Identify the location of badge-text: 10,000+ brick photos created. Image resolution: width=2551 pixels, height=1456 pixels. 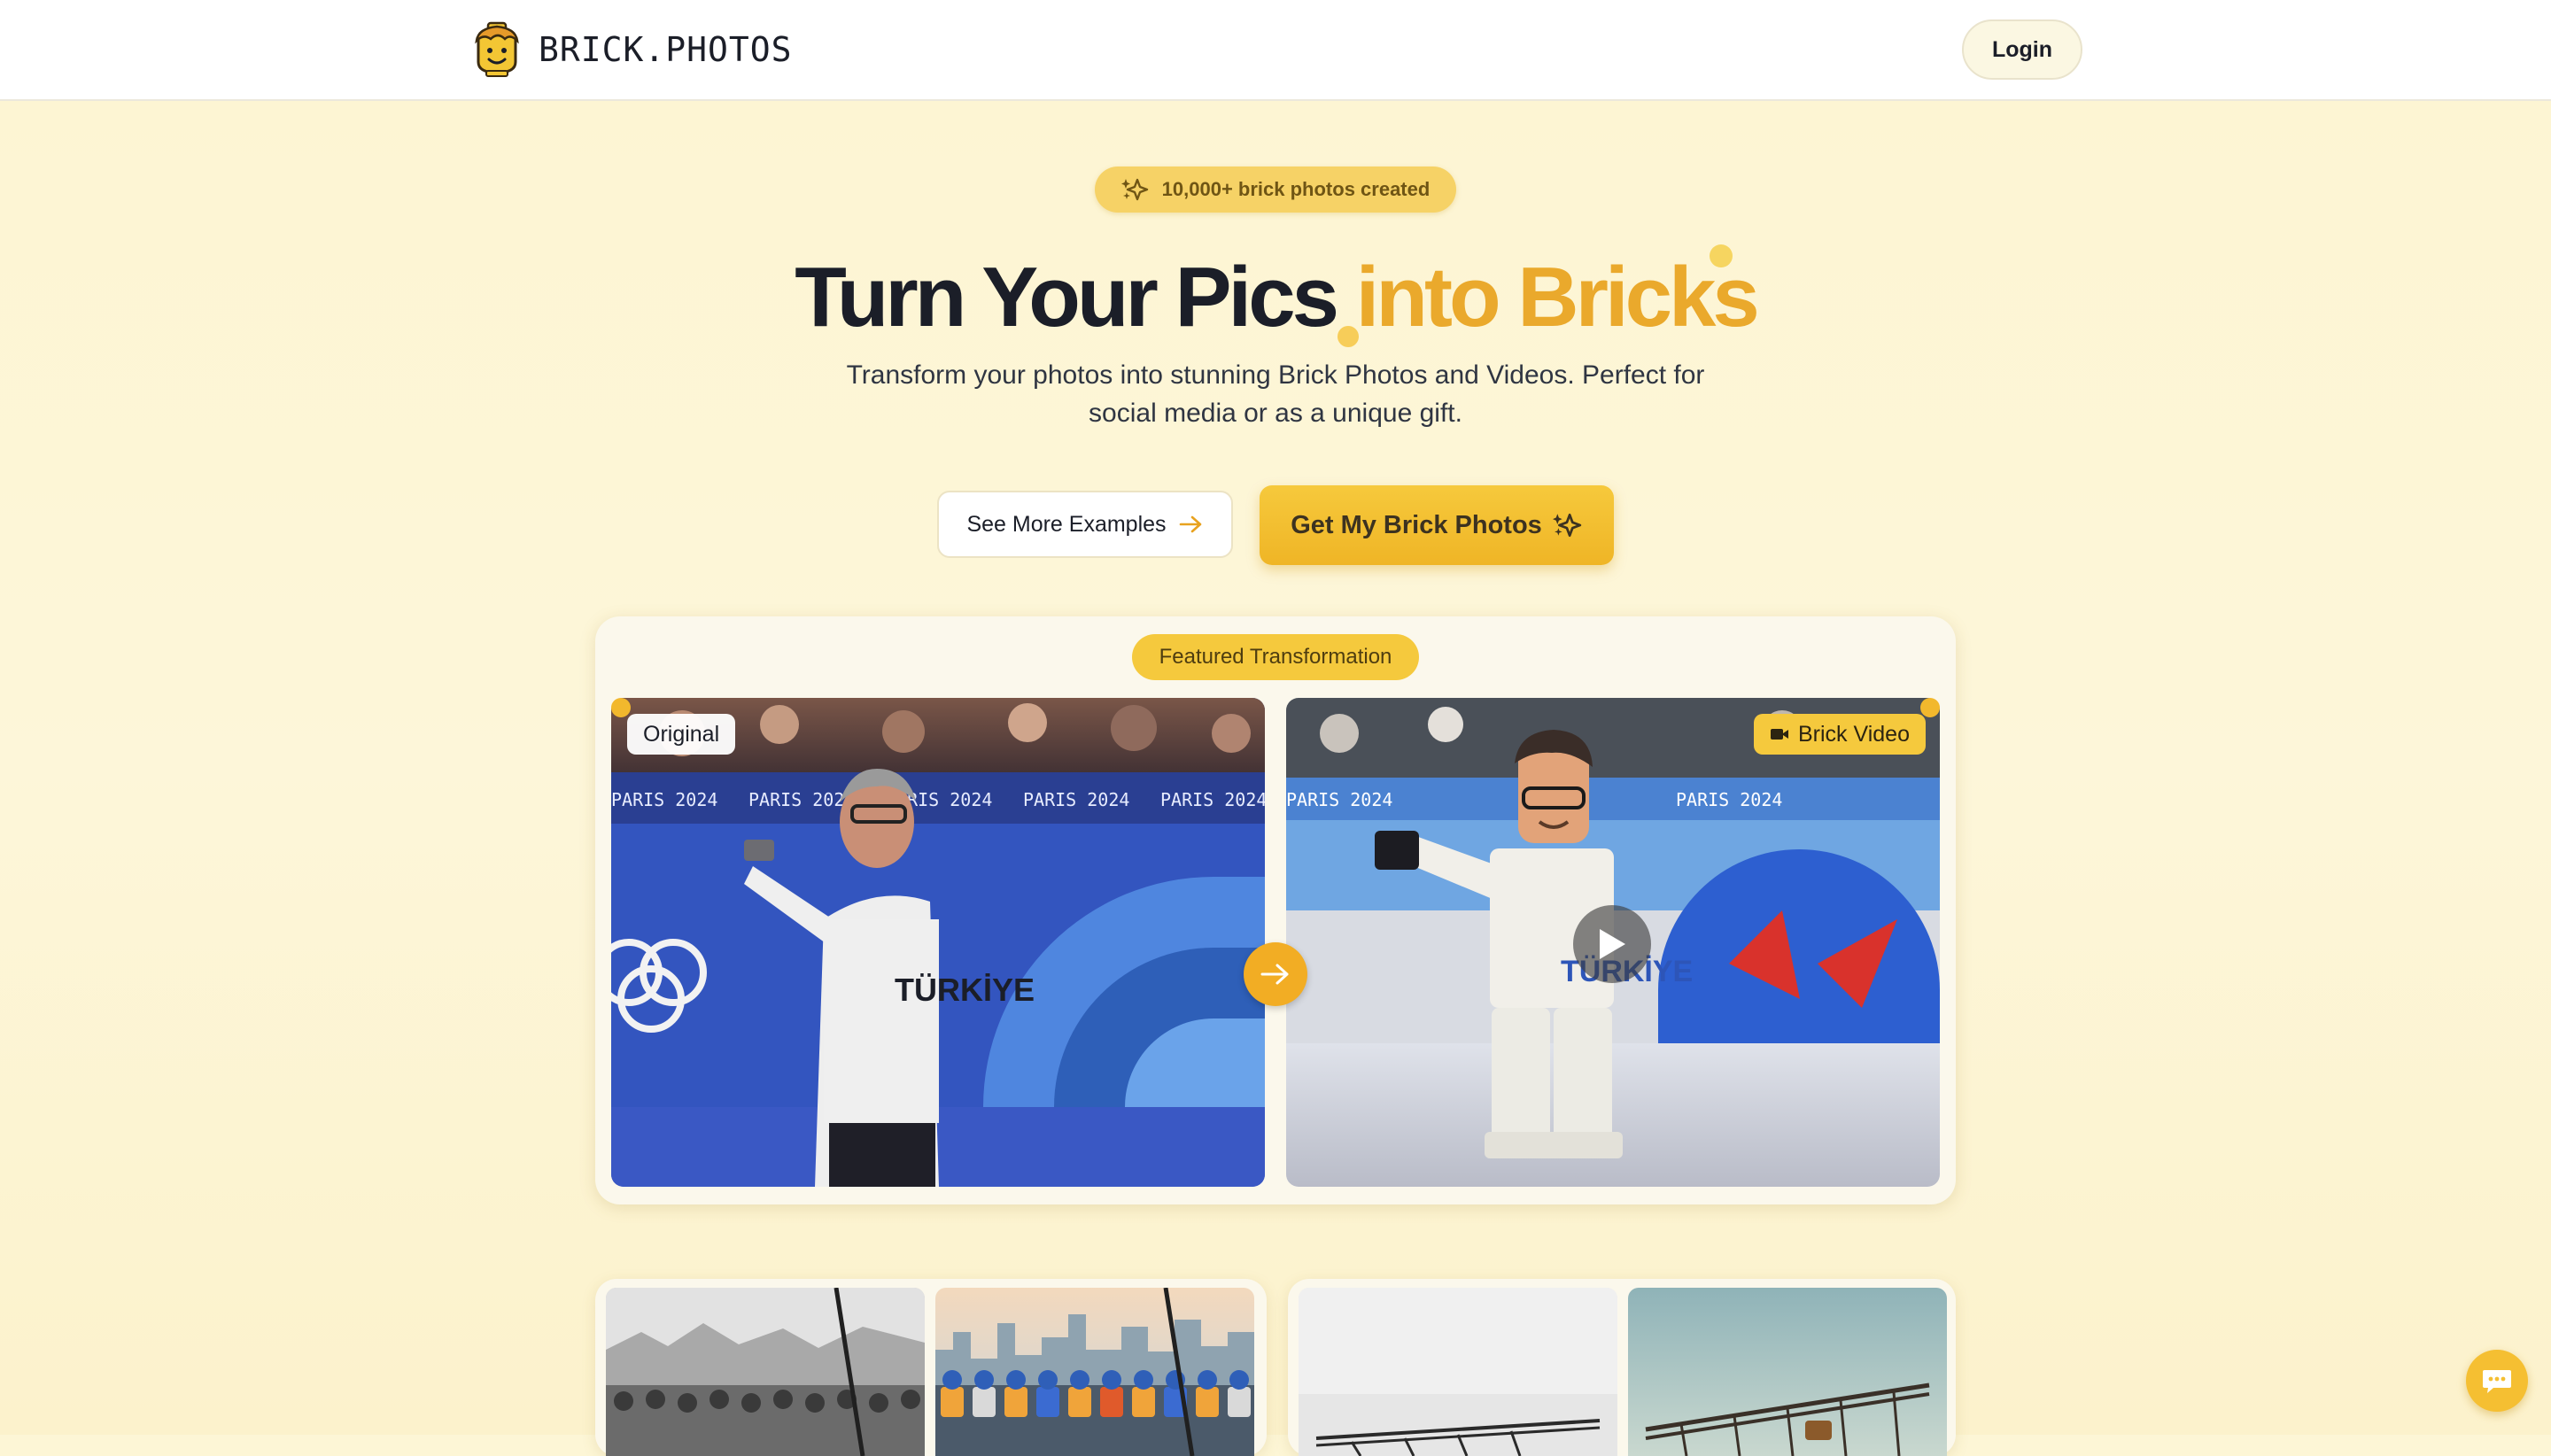
(1296, 189).